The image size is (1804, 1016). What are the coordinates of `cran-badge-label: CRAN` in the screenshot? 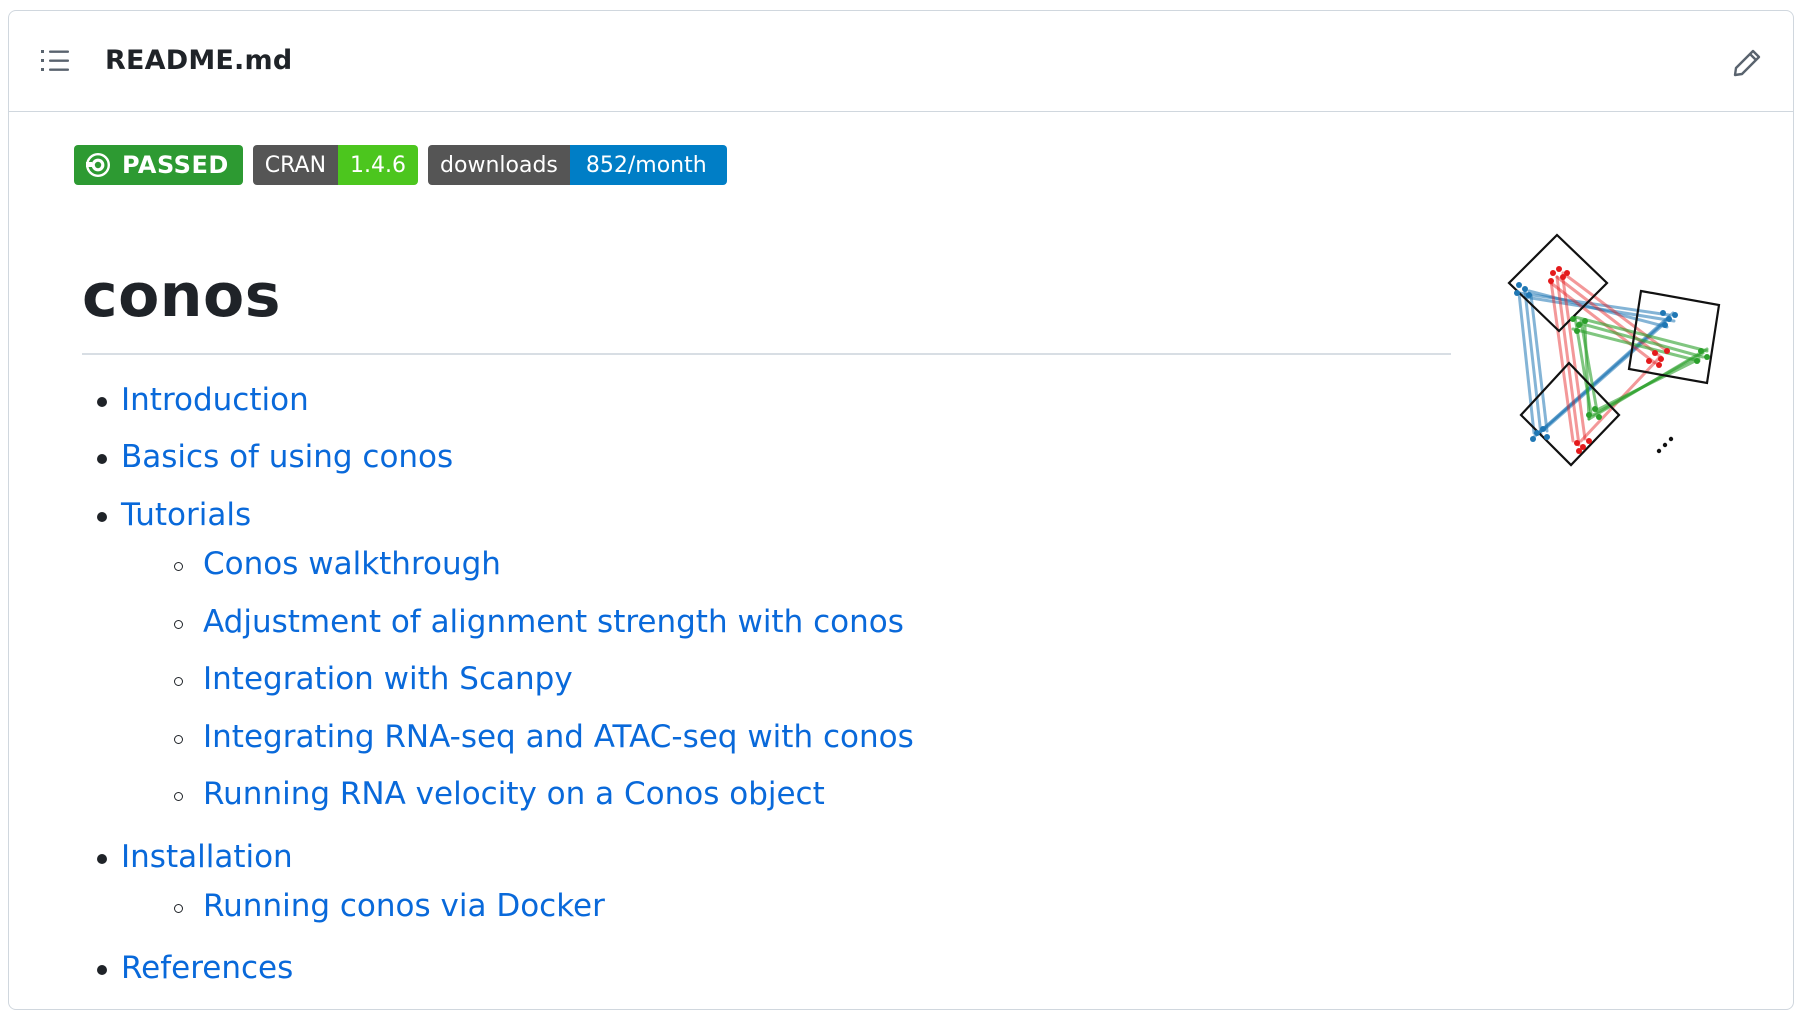 It's located at (295, 165).